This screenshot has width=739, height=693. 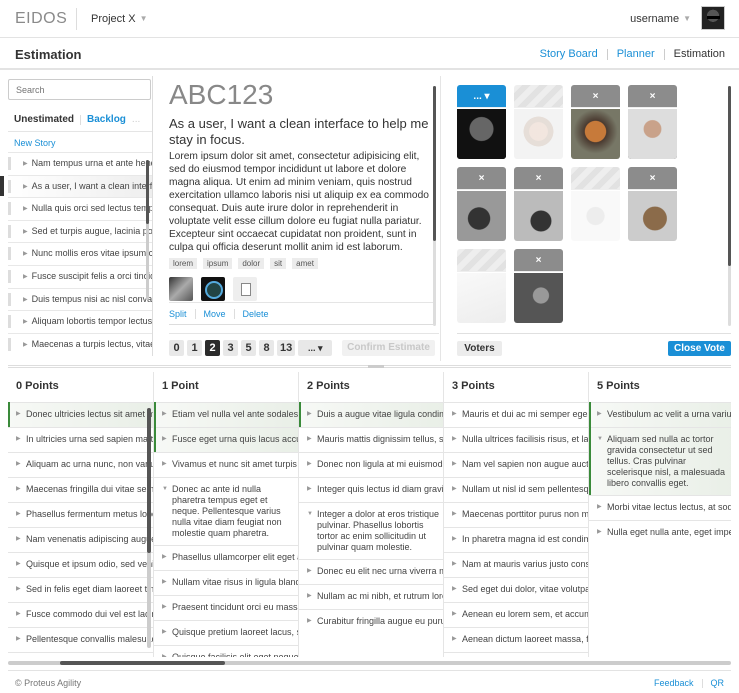 What do you see at coordinates (371, 489) in the screenshot?
I see `column-story-item: ▶ Integer quis lectus id diam gravida` at bounding box center [371, 489].